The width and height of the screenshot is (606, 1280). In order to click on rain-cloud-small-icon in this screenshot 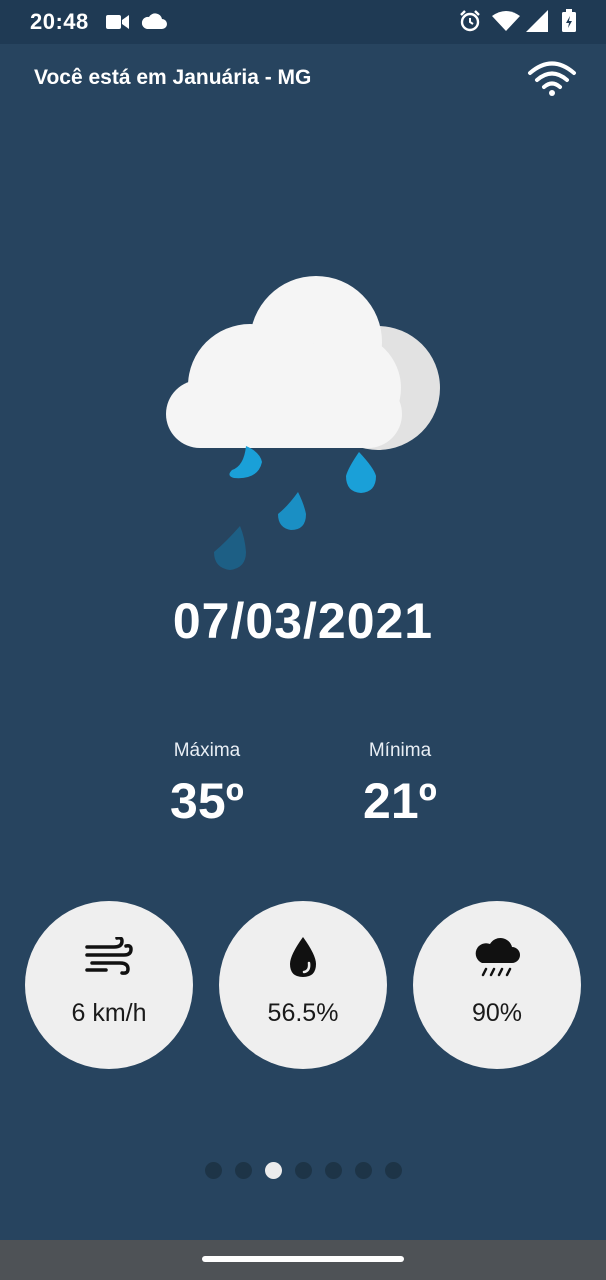, I will do `click(497, 957)`.